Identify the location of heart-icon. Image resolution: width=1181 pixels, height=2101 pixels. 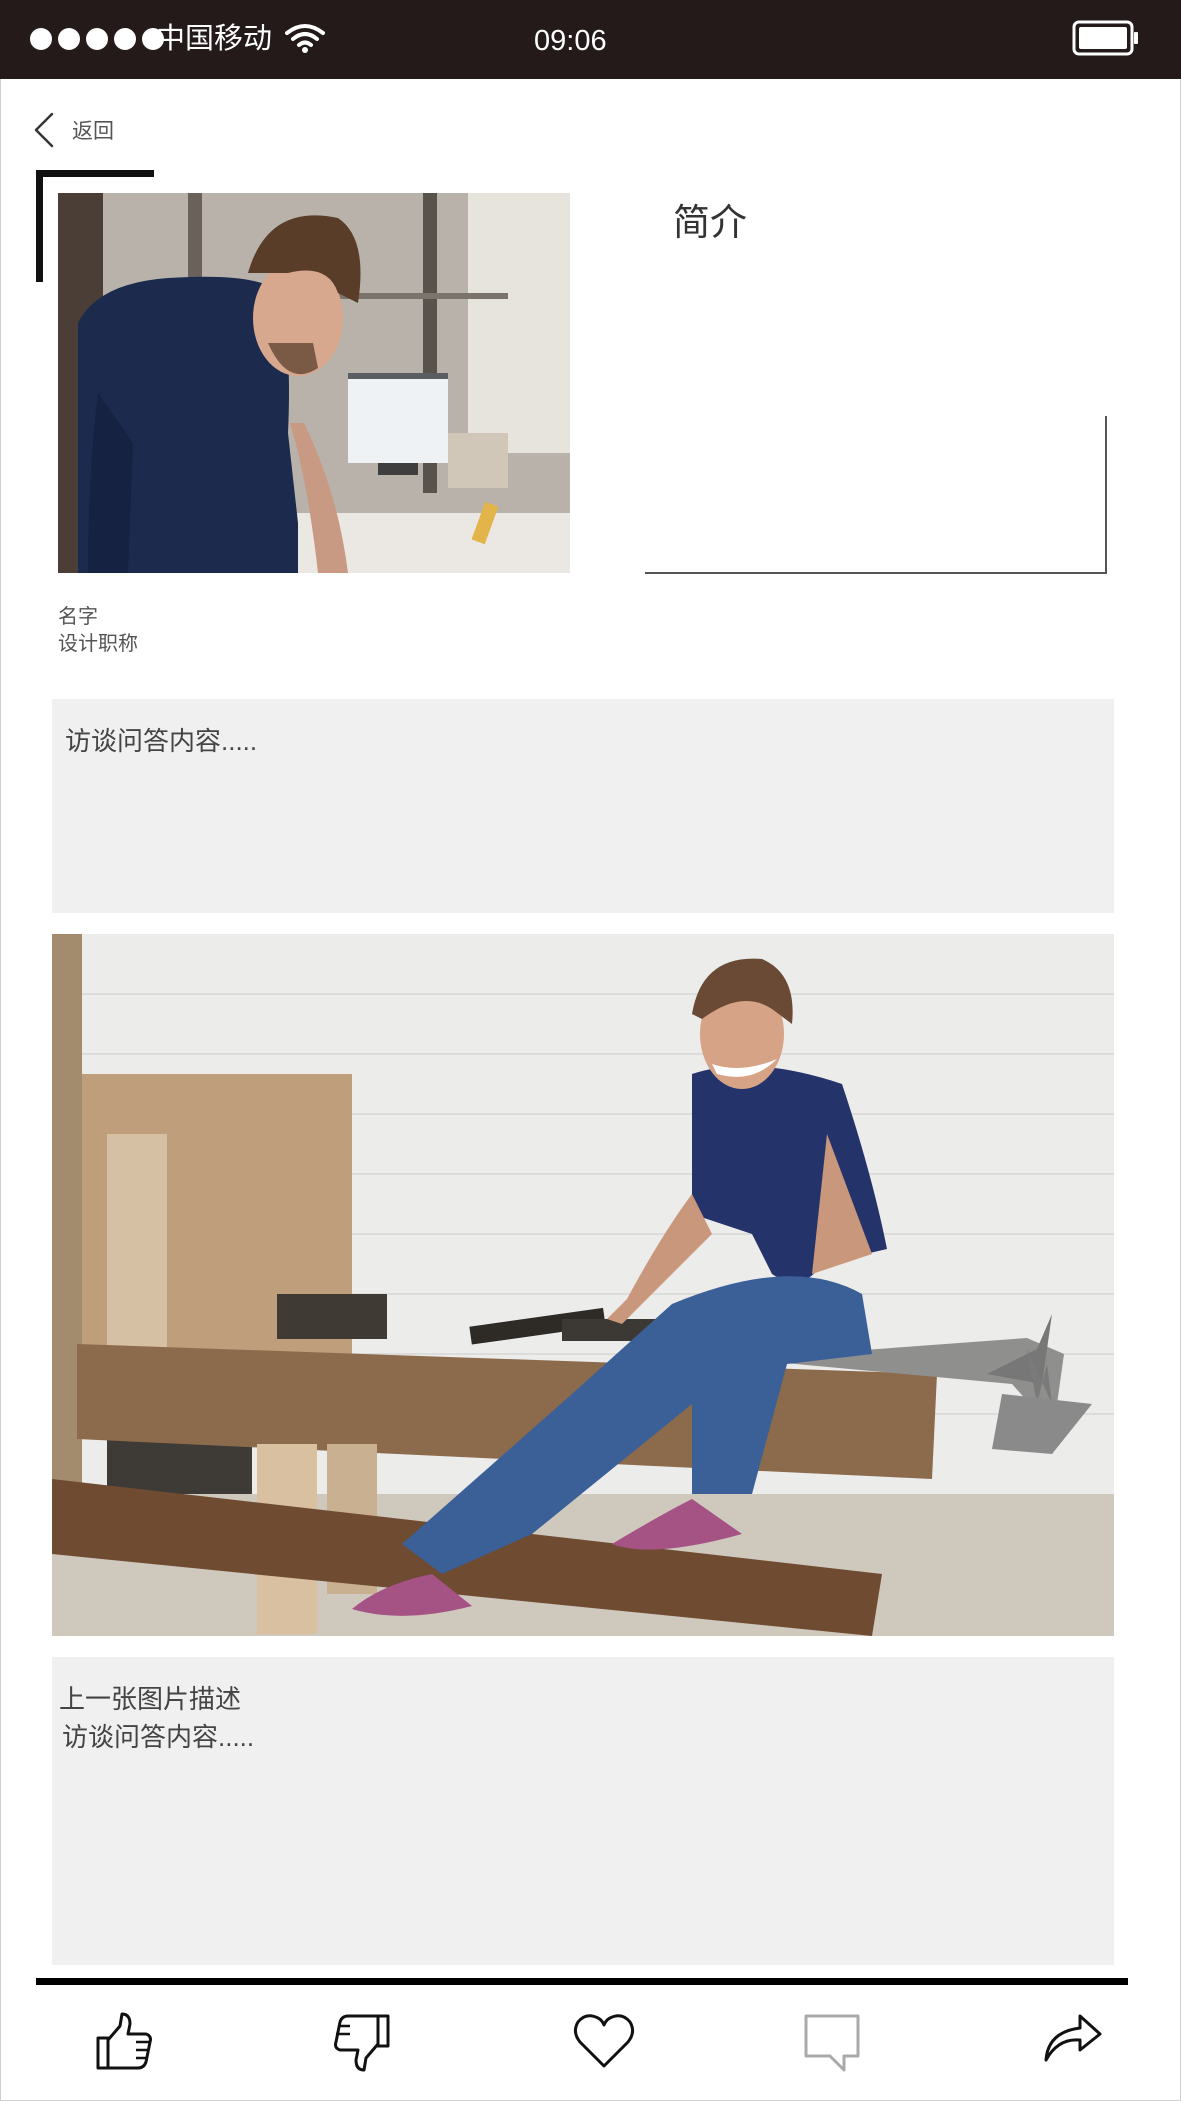
(604, 2041).